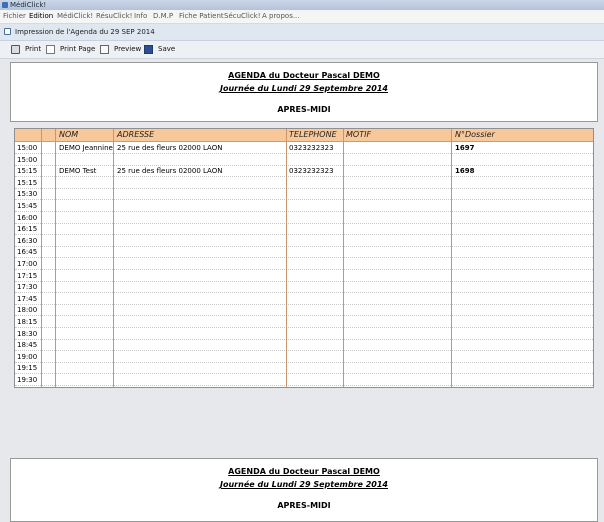 The image size is (604, 522). What do you see at coordinates (304, 252) in the screenshot?
I see `table-row: 16:45` at bounding box center [304, 252].